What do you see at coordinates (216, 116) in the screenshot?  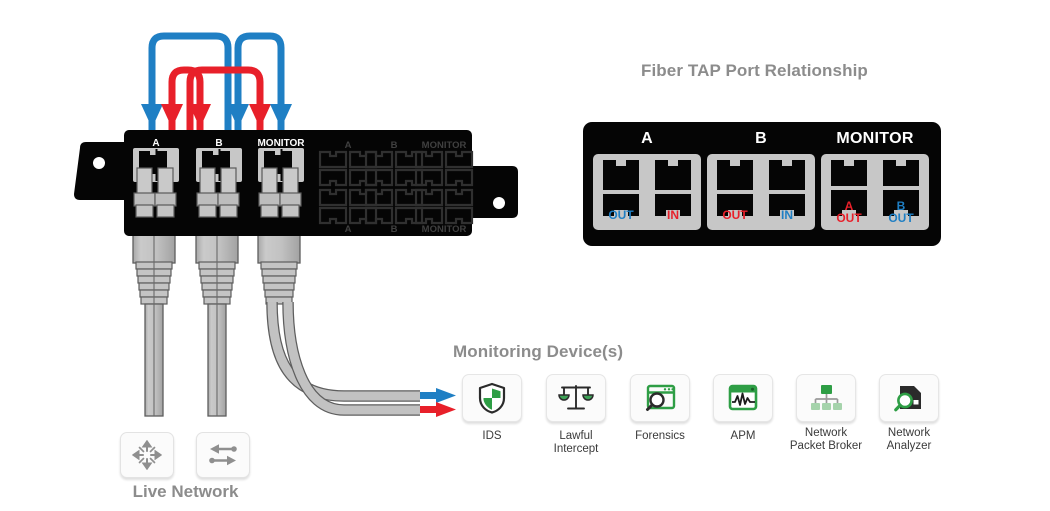 I see `flow-arrowheads` at bounding box center [216, 116].